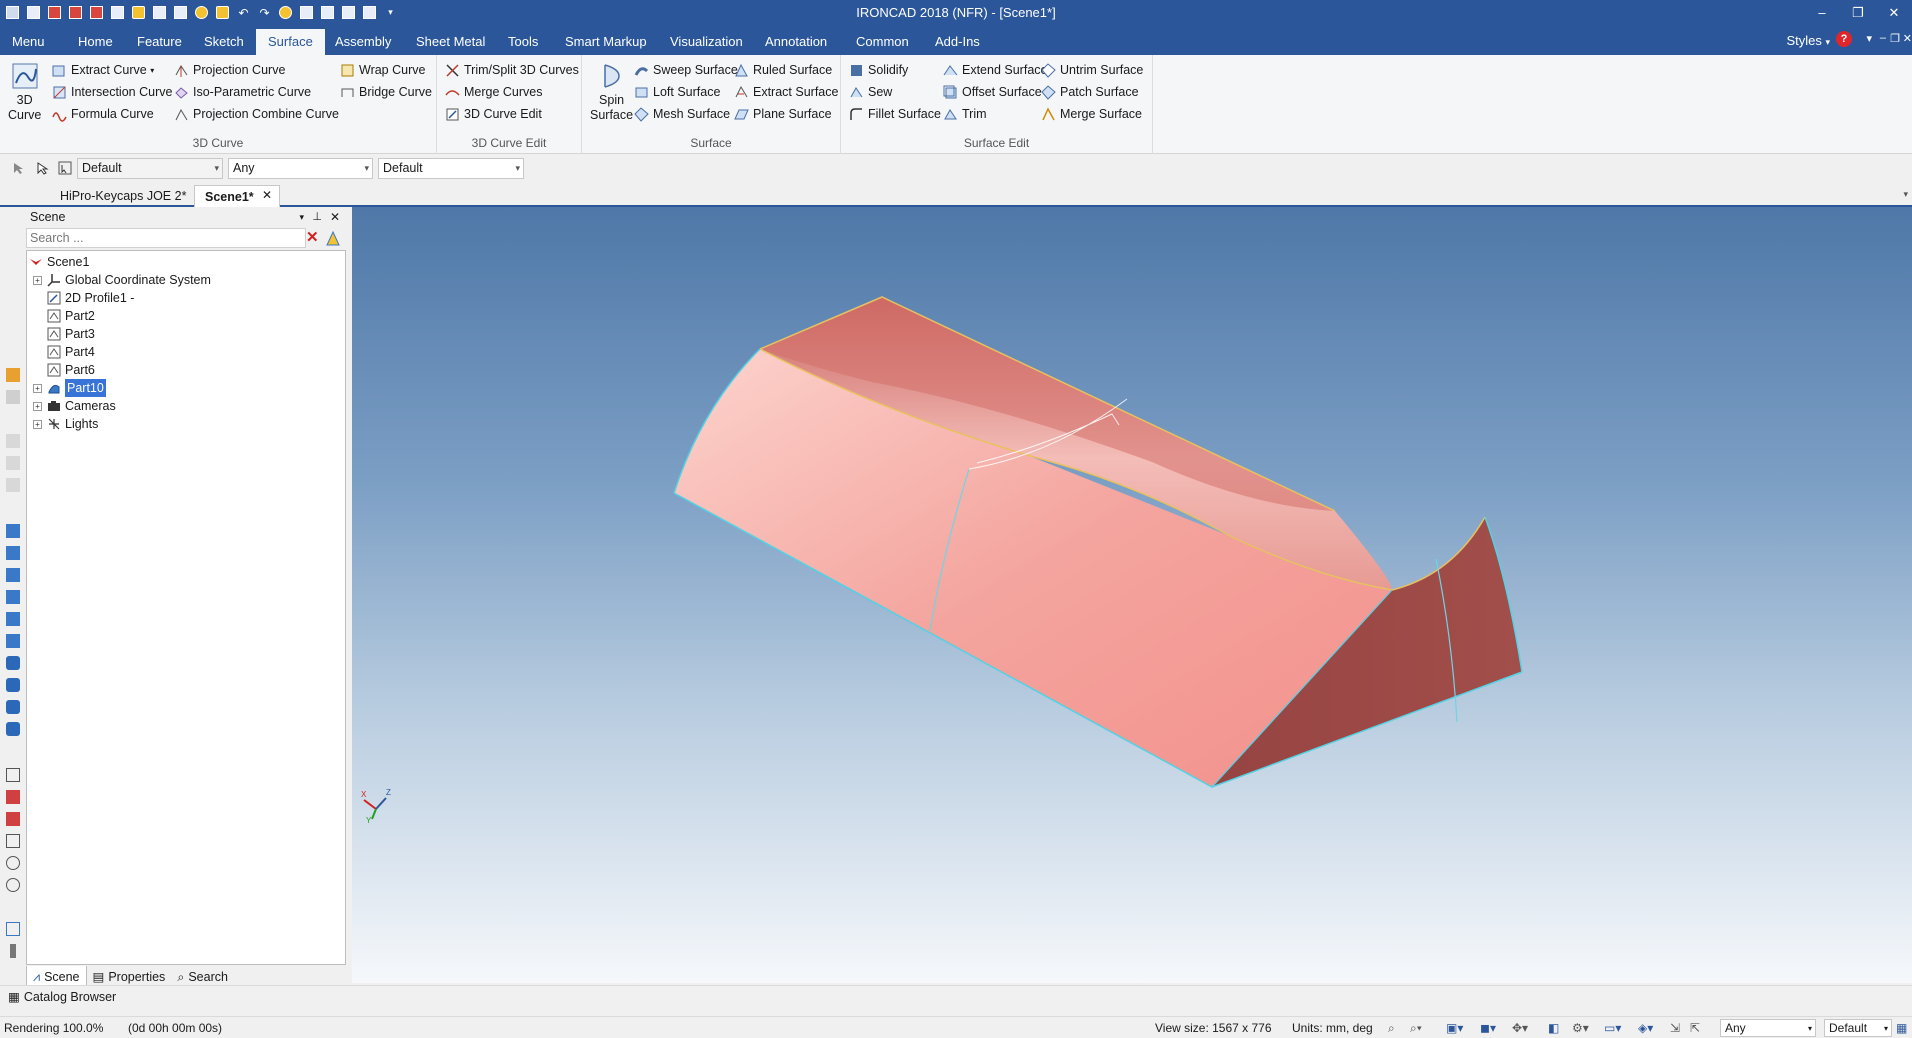  I want to click on measure-tool-icon, so click(13, 775).